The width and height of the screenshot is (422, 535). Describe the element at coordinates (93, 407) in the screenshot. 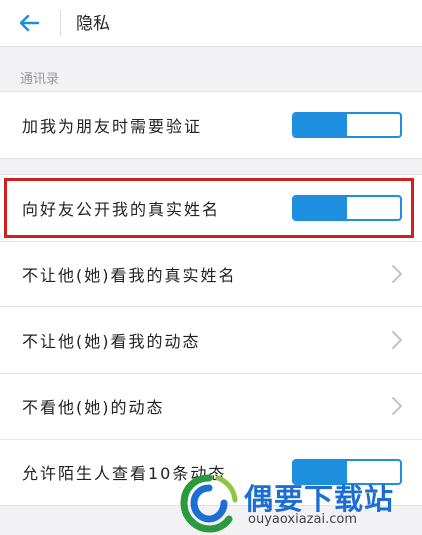

I see `setting-label: 不看他(她)的动态` at that location.